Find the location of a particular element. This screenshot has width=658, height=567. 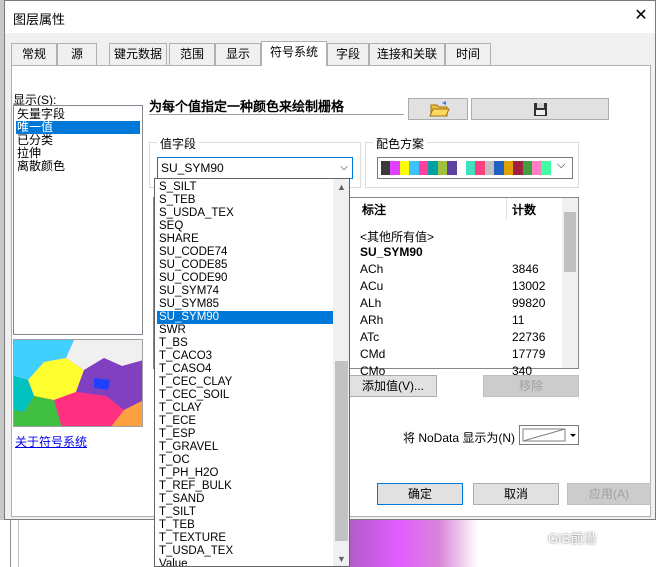

dropdown-option: T_CASO4 is located at coordinates (246, 369).